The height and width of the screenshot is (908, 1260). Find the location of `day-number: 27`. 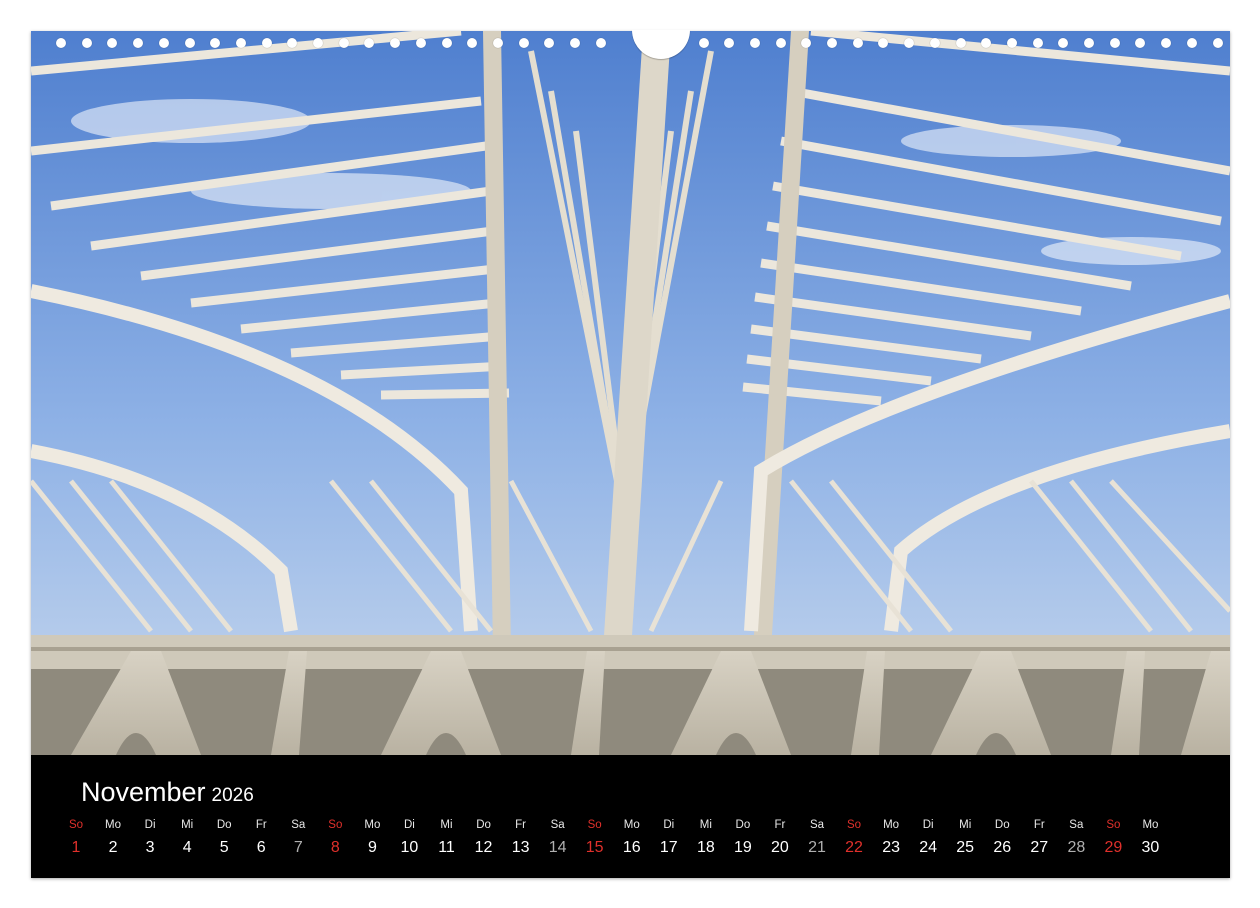

day-number: 27 is located at coordinates (1039, 847).